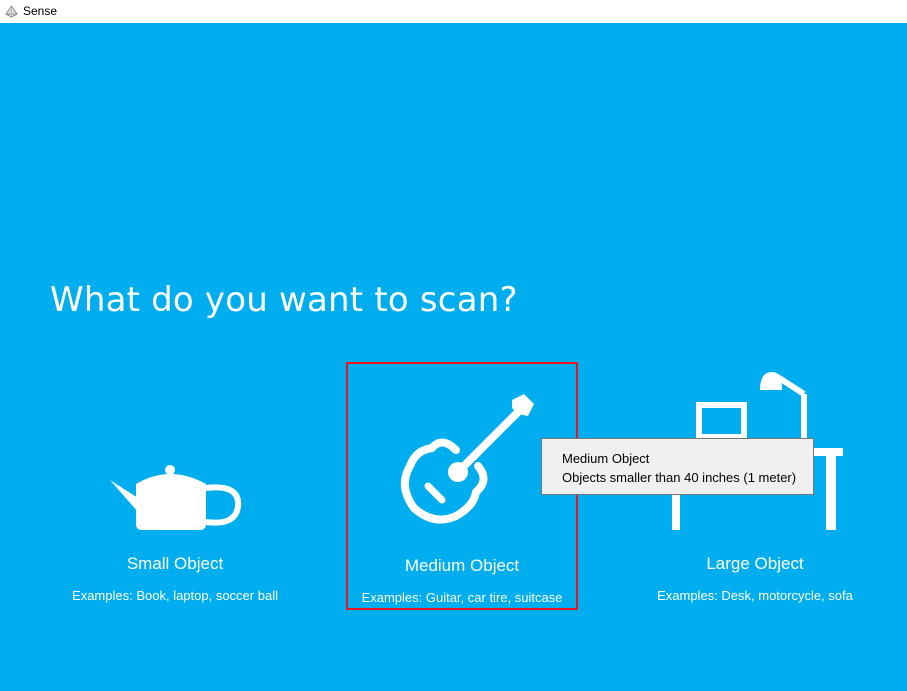 This screenshot has width=907, height=691. What do you see at coordinates (462, 565) in the screenshot?
I see `option-name: Medium Object` at bounding box center [462, 565].